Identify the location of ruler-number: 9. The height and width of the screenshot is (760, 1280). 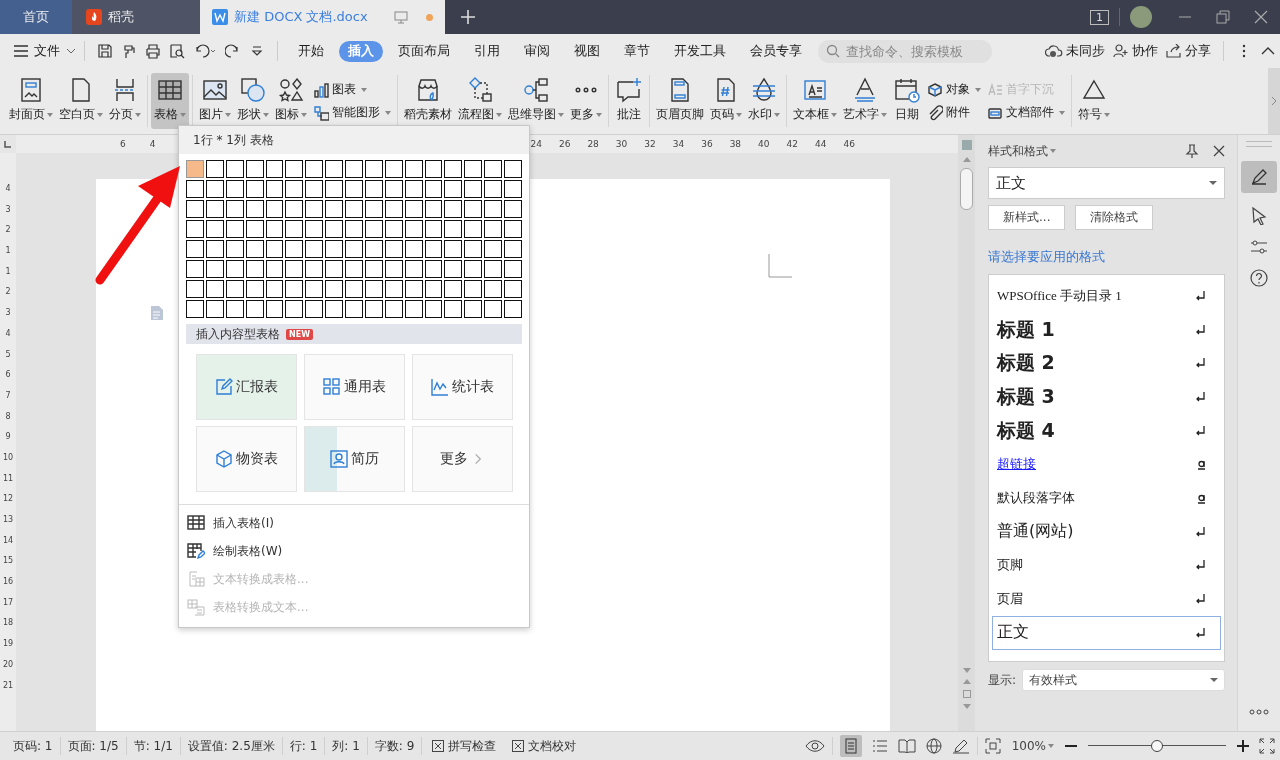
(8, 437).